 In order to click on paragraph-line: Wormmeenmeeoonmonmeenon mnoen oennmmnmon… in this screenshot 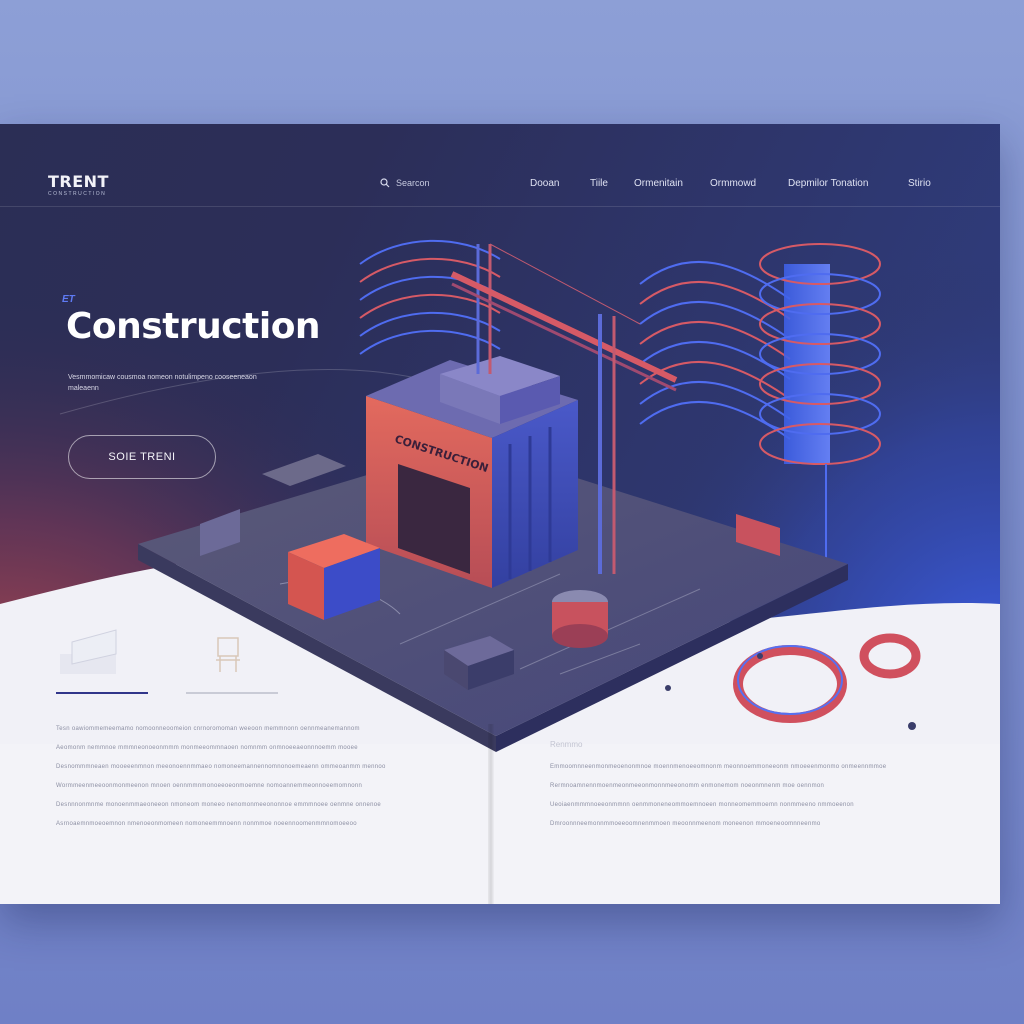, I will do `click(209, 786)`.